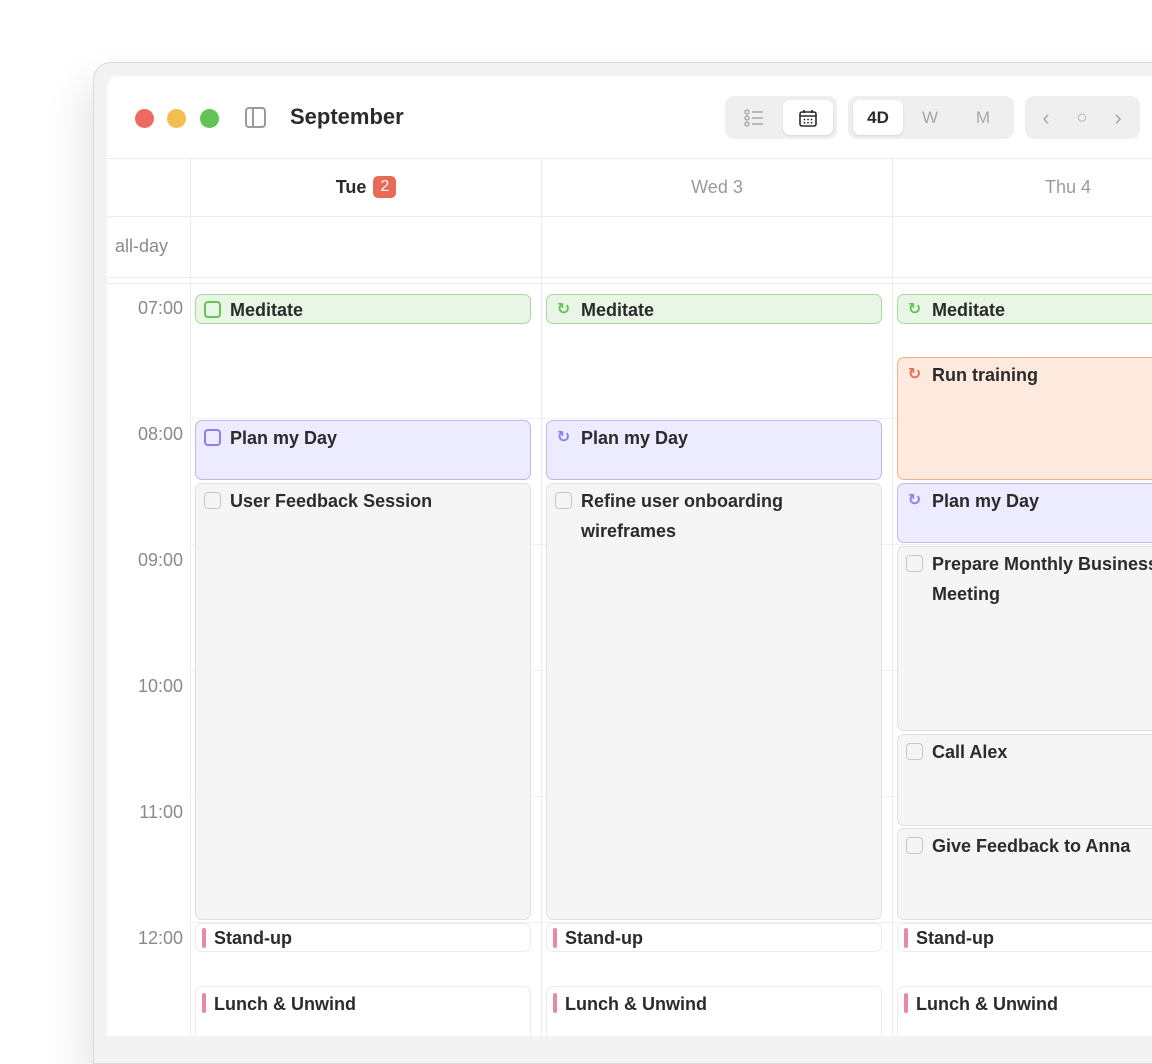 This screenshot has height=1064, width=1152. I want to click on date-navigation: ‹ ○ ›, so click(1082, 117).